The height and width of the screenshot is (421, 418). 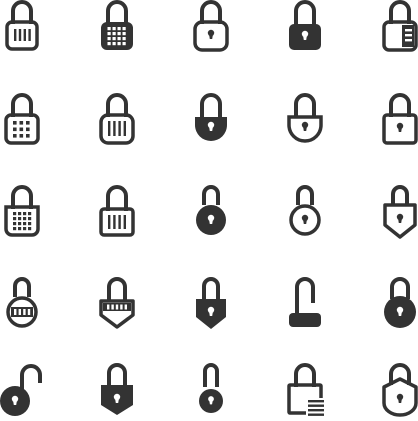 What do you see at coordinates (211, 122) in the screenshot?
I see `half-round-padlock-solid-icon` at bounding box center [211, 122].